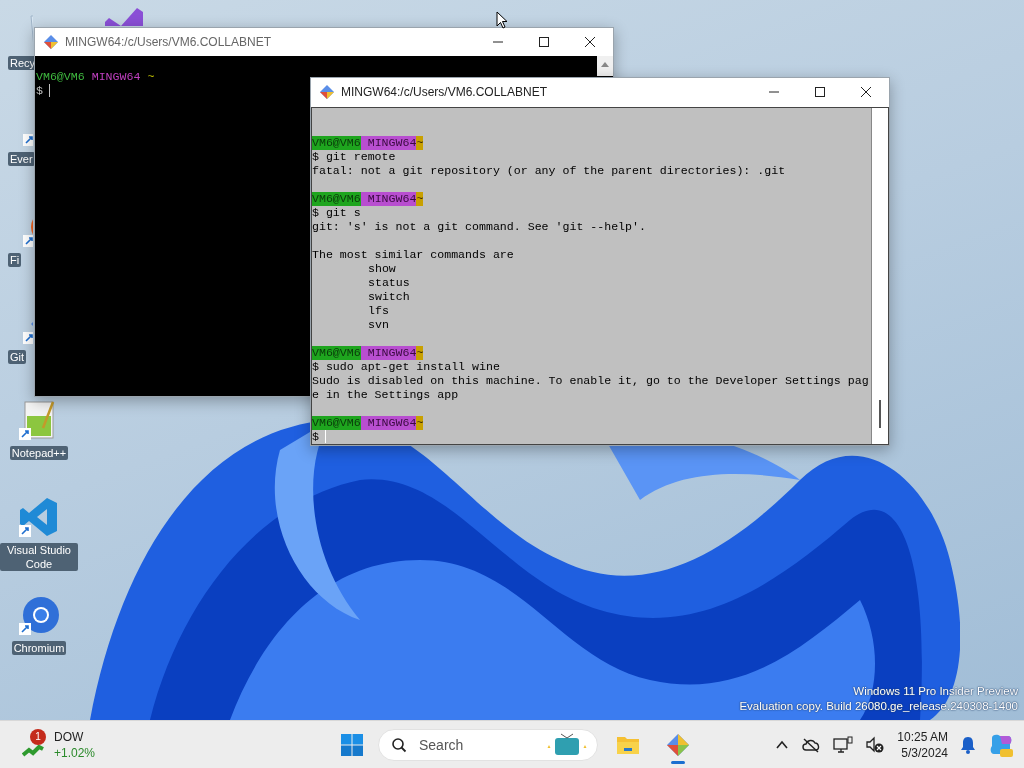  I want to click on search-field: Search, so click(488, 744).